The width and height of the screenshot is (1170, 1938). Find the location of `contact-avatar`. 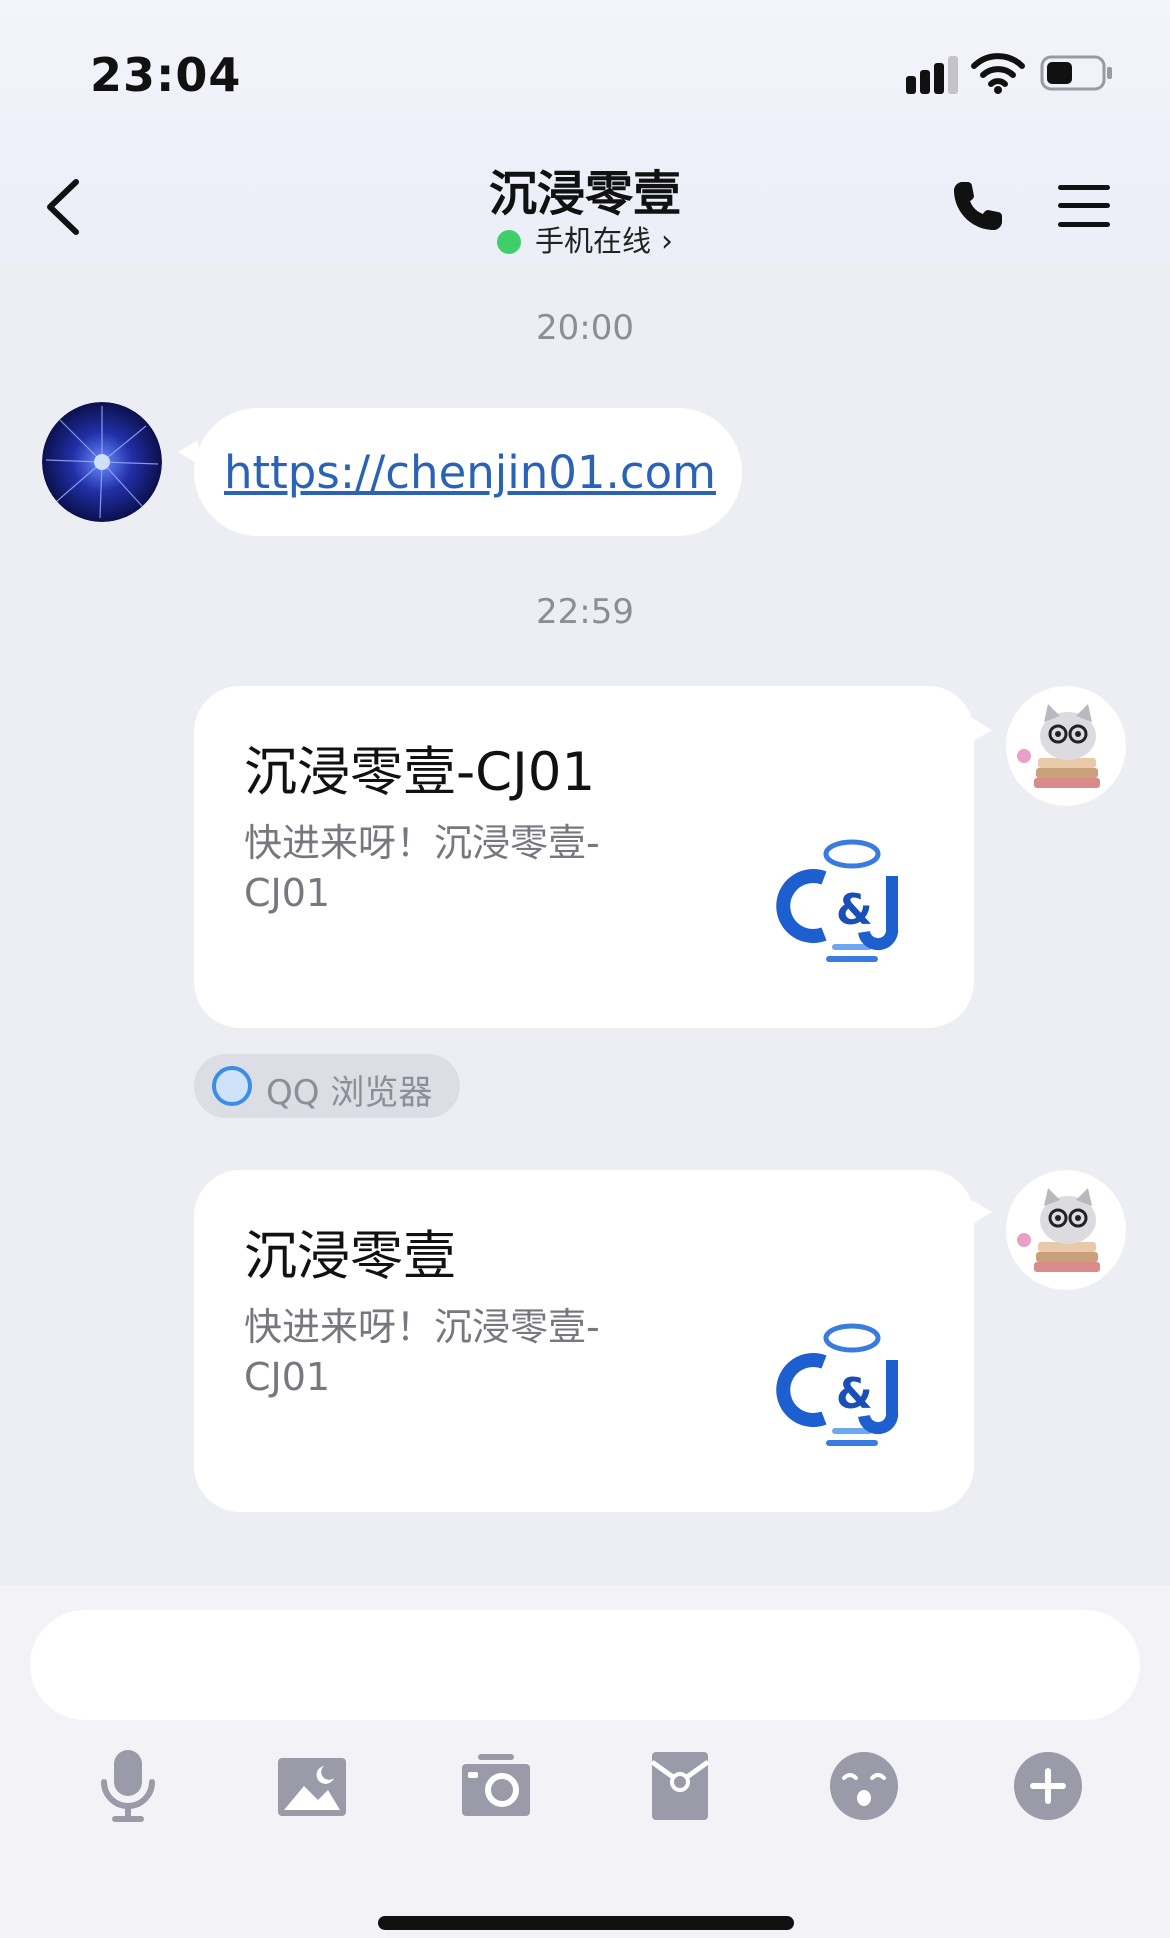

contact-avatar is located at coordinates (102, 462).